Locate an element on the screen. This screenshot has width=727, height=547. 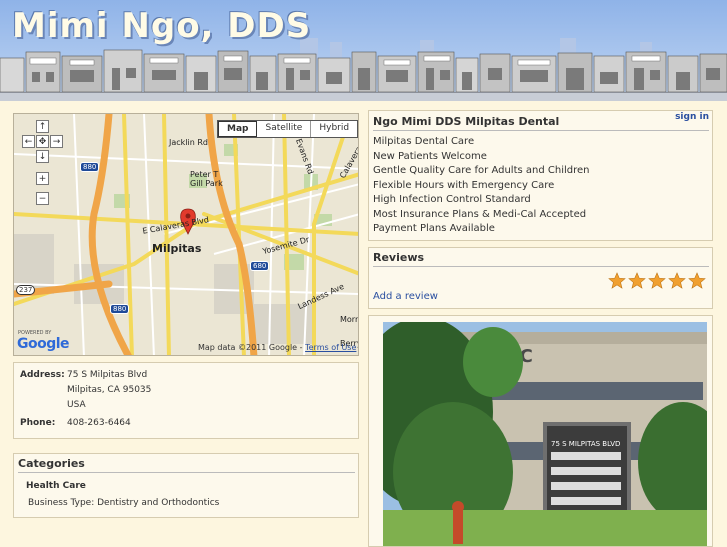
pan-left-button: ← is located at coordinates (28, 141).